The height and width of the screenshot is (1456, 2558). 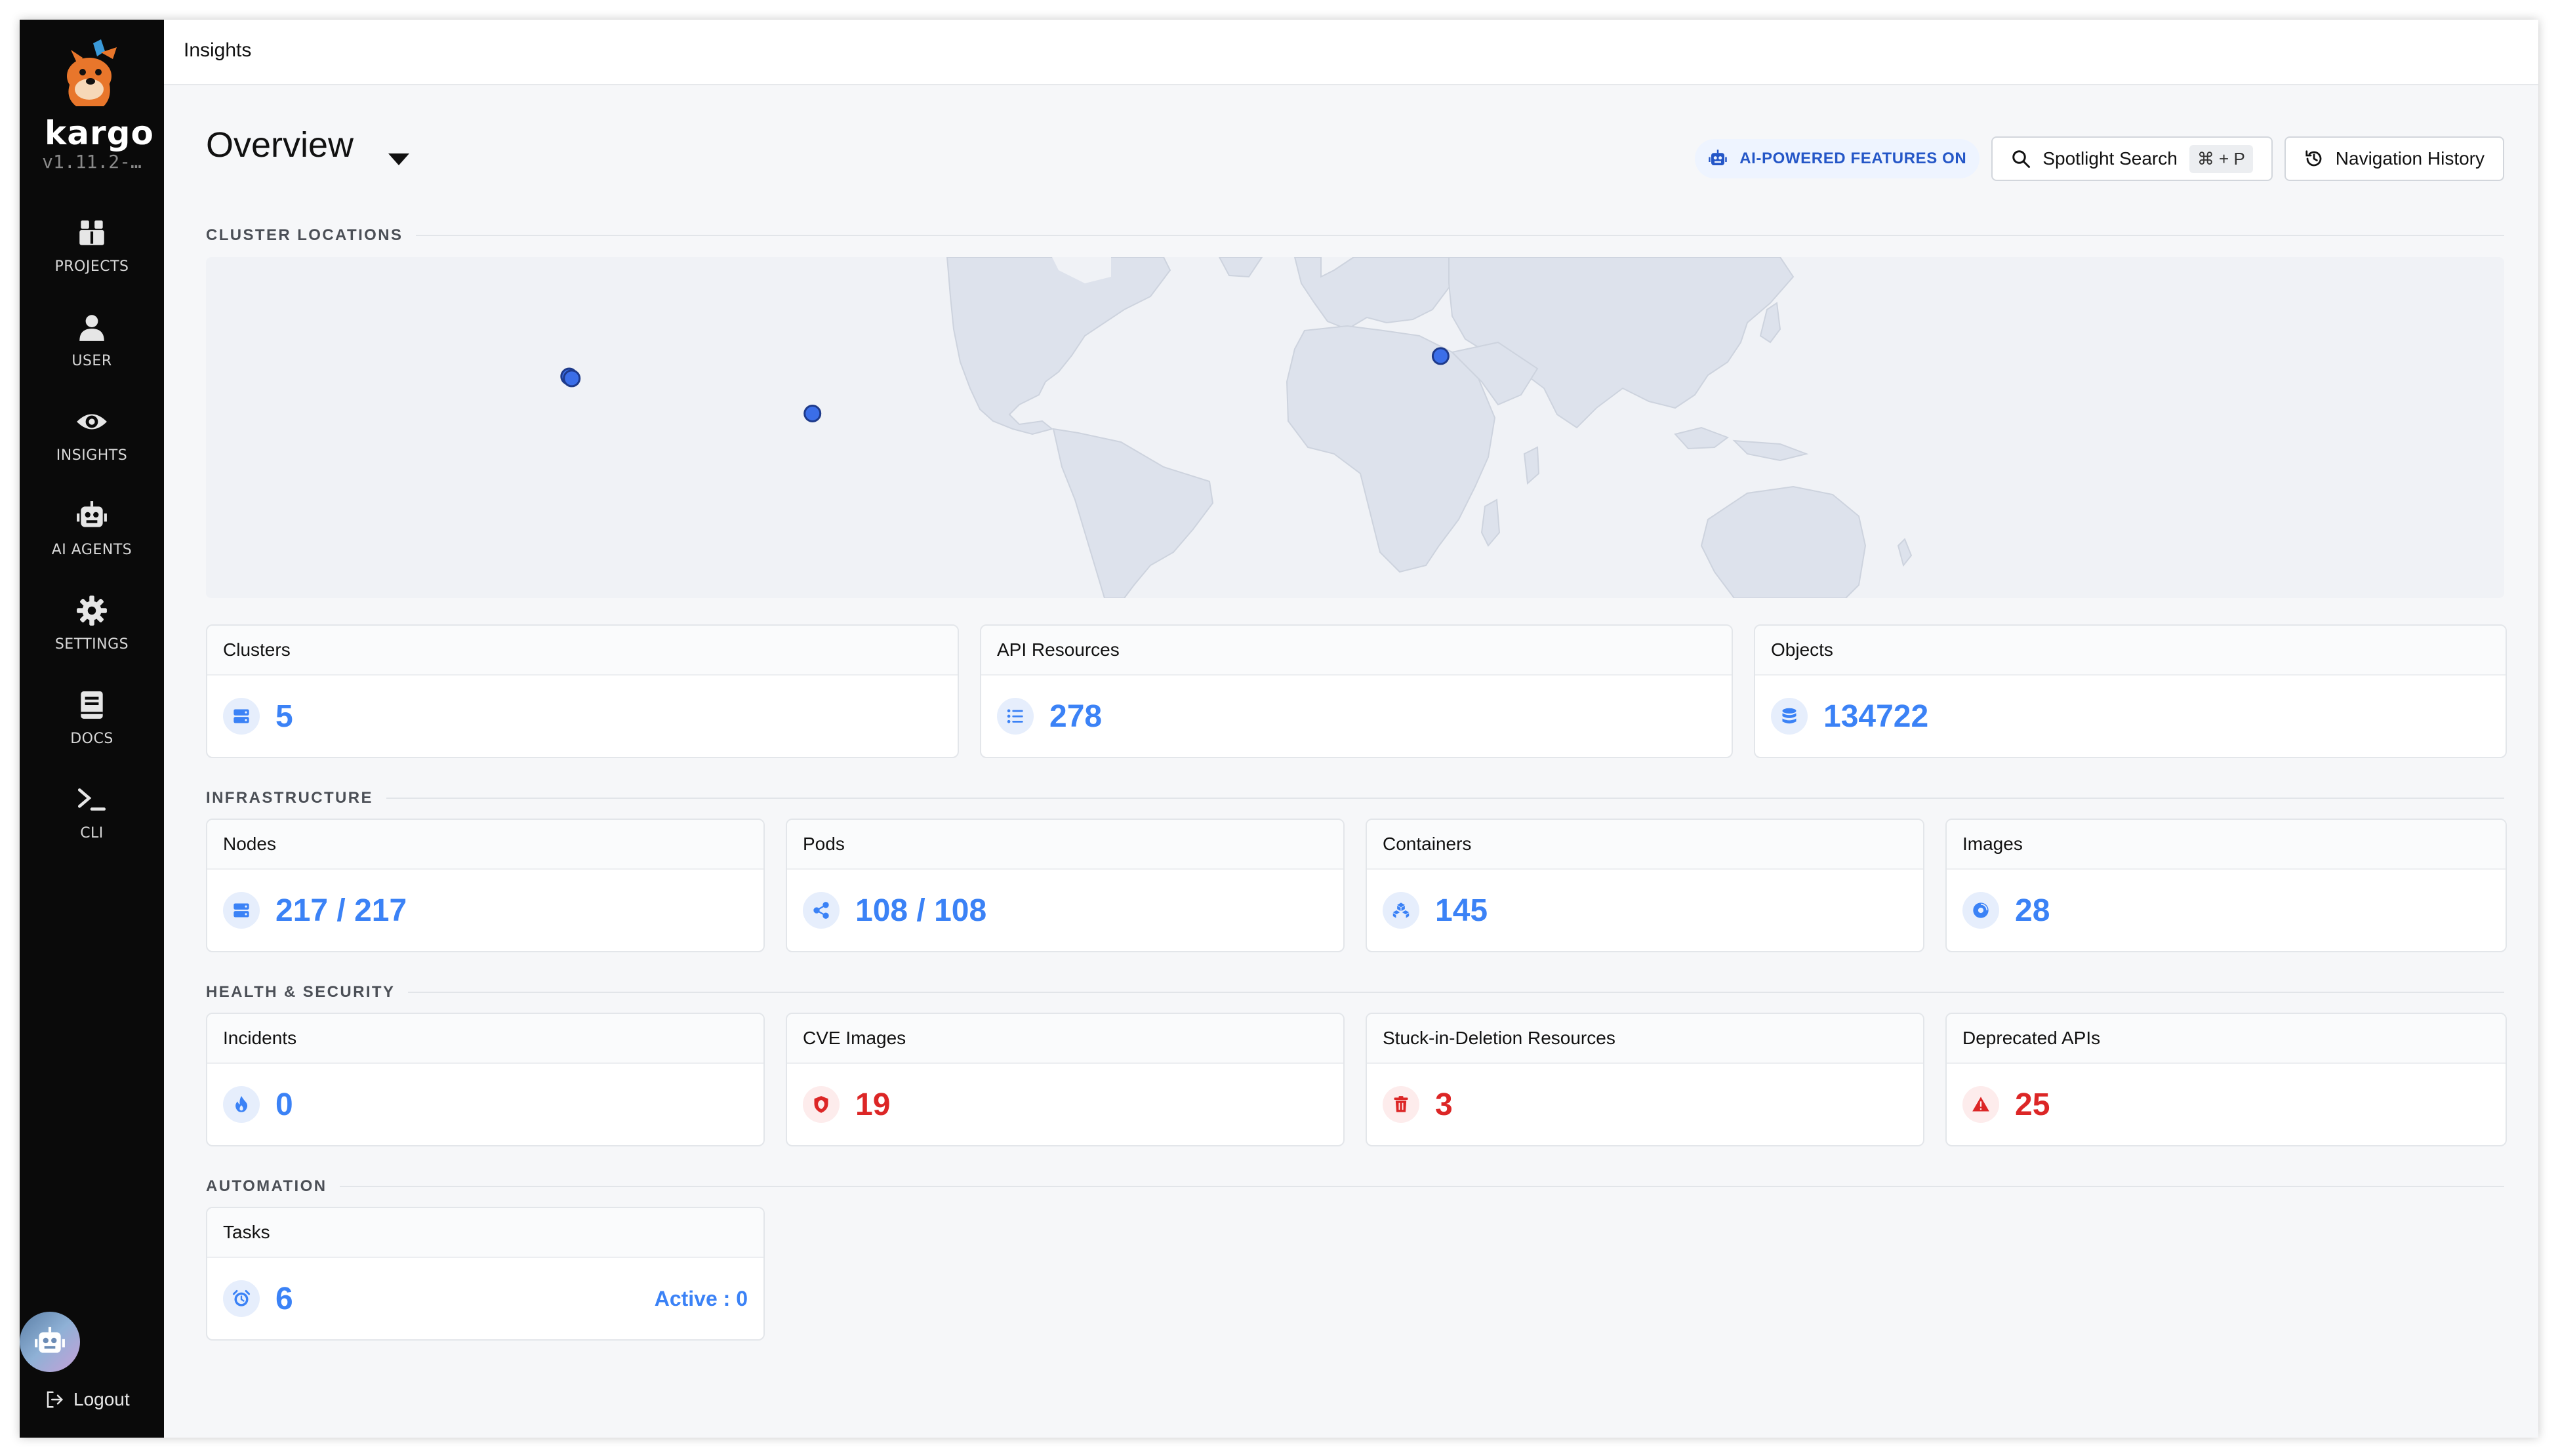 What do you see at coordinates (2130, 691) in the screenshot?
I see `objects-card: Objects 134722` at bounding box center [2130, 691].